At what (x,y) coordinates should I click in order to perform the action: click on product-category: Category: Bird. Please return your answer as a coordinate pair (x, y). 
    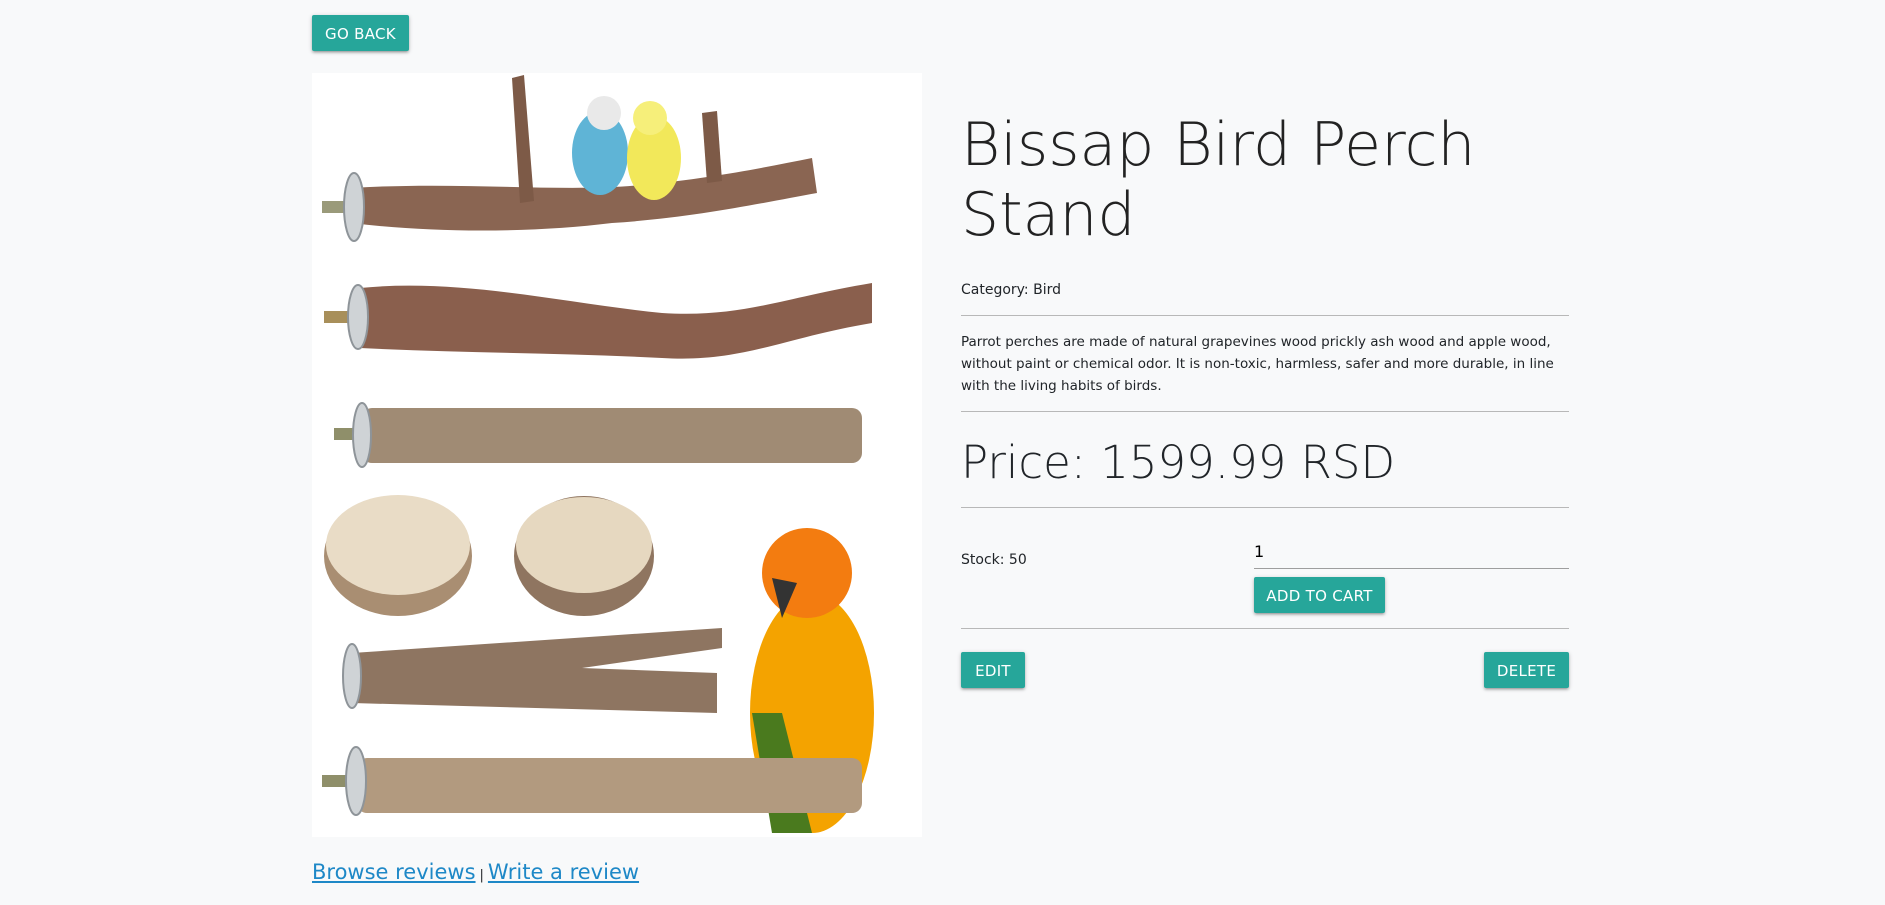
    Looking at the image, I should click on (1011, 290).